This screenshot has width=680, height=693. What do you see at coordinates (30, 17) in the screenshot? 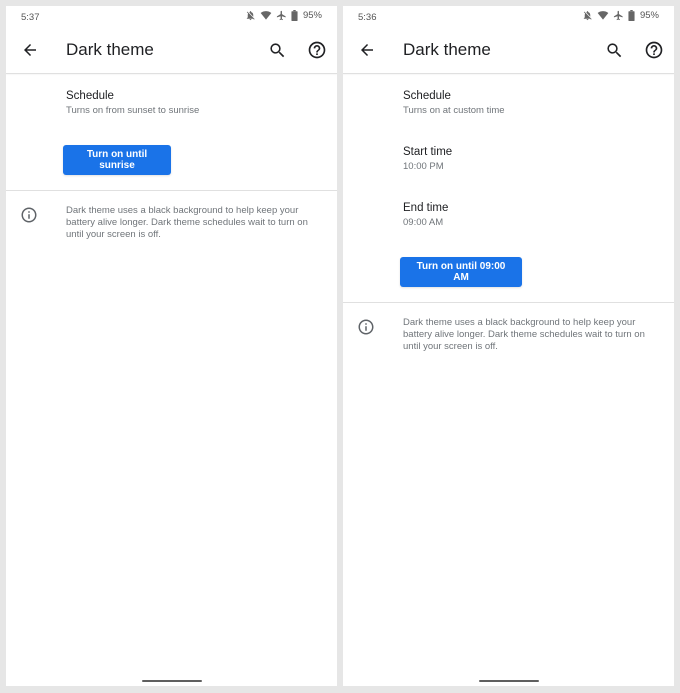
I see `status-time: 5:37` at bounding box center [30, 17].